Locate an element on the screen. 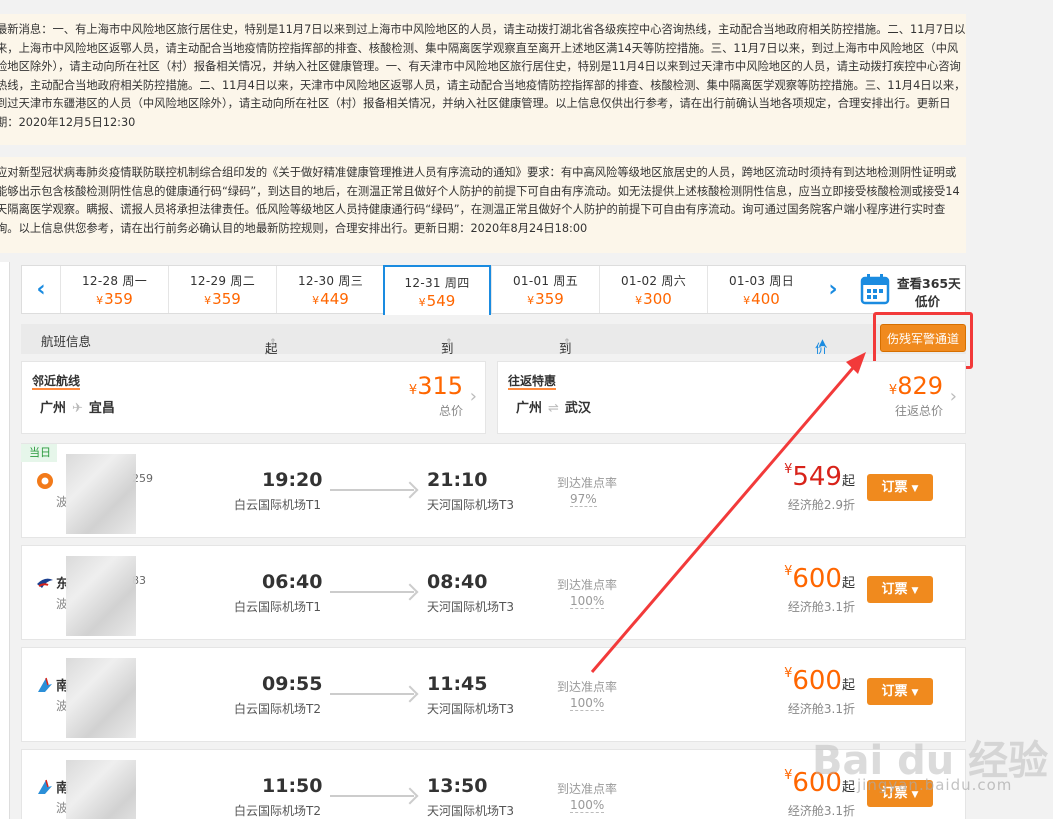 Image resolution: width=1053 pixels, height=819 pixels. date-price: ¥449 is located at coordinates (330, 299).